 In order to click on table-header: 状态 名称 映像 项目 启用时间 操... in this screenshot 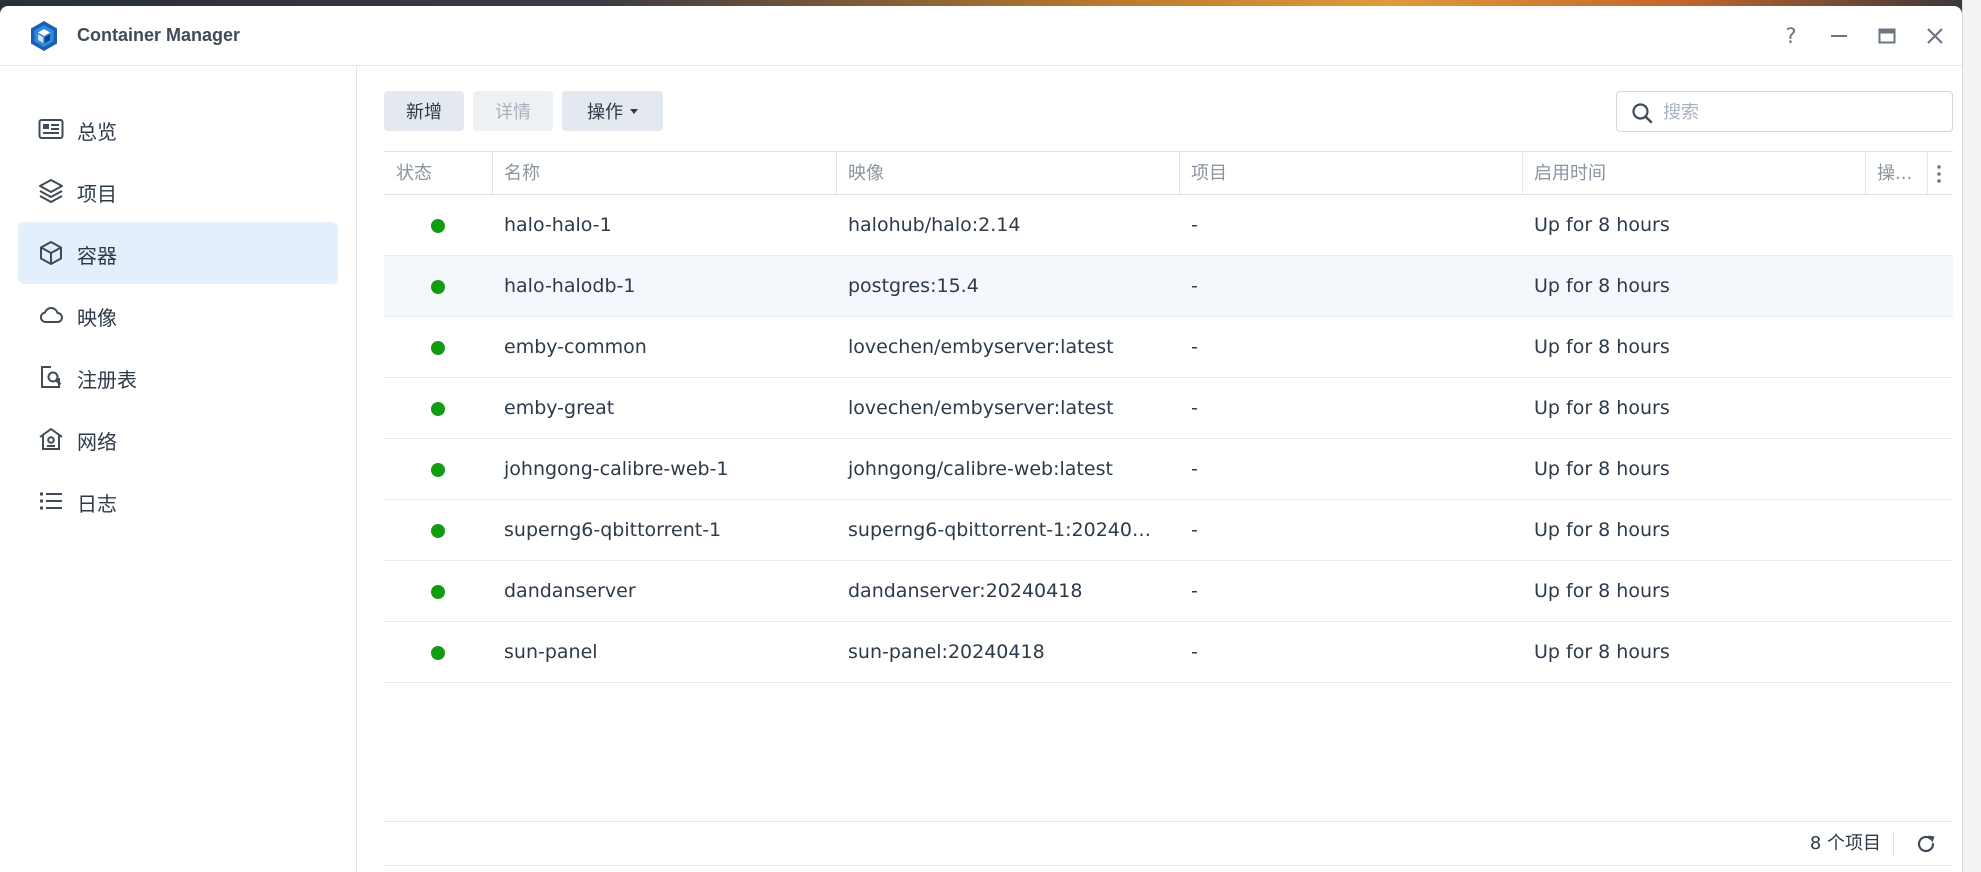, I will do `click(1168, 173)`.